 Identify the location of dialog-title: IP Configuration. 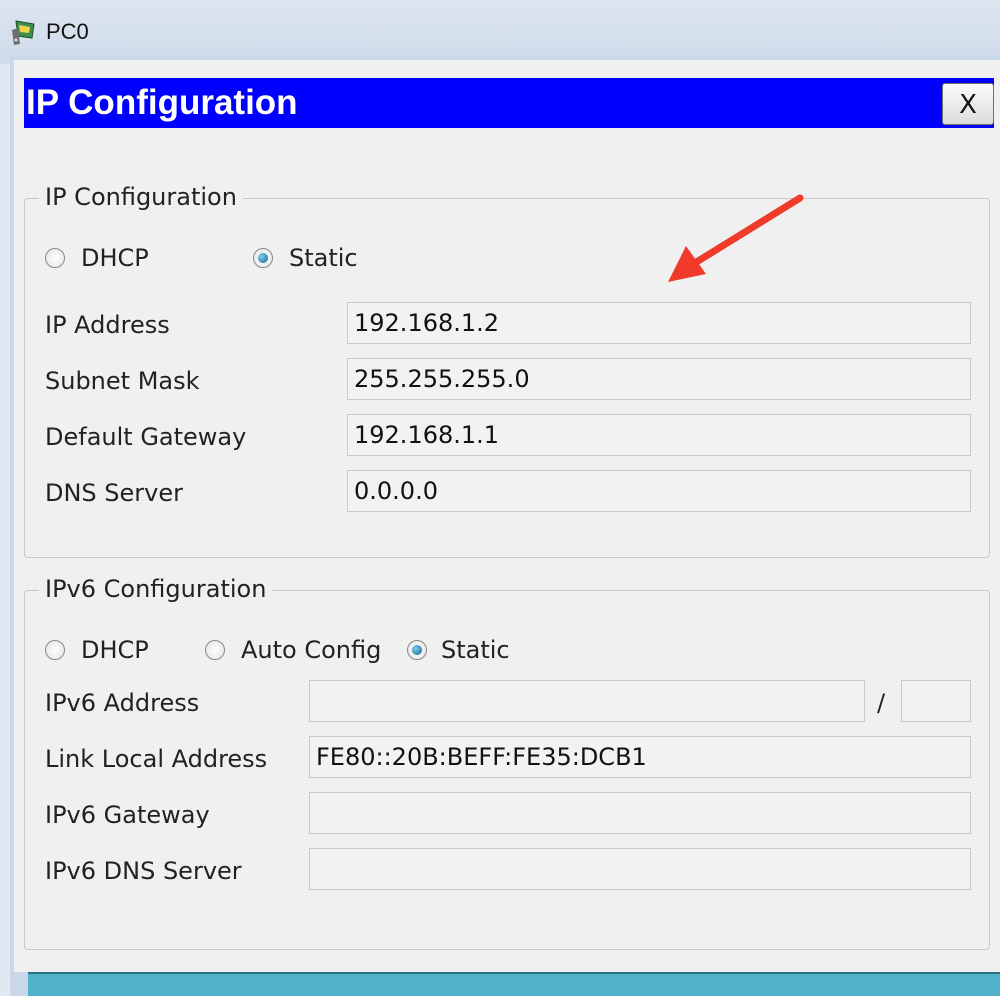
(162, 102).